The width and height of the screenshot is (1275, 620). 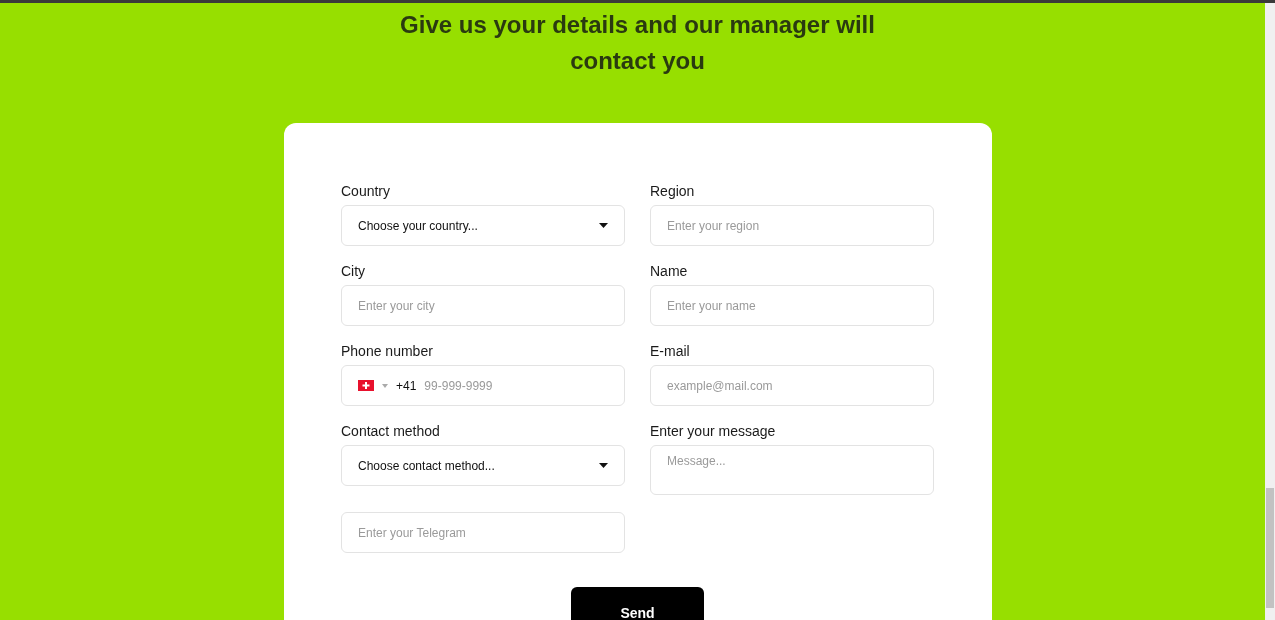 What do you see at coordinates (673, 191) in the screenshot?
I see `field-label: Region` at bounding box center [673, 191].